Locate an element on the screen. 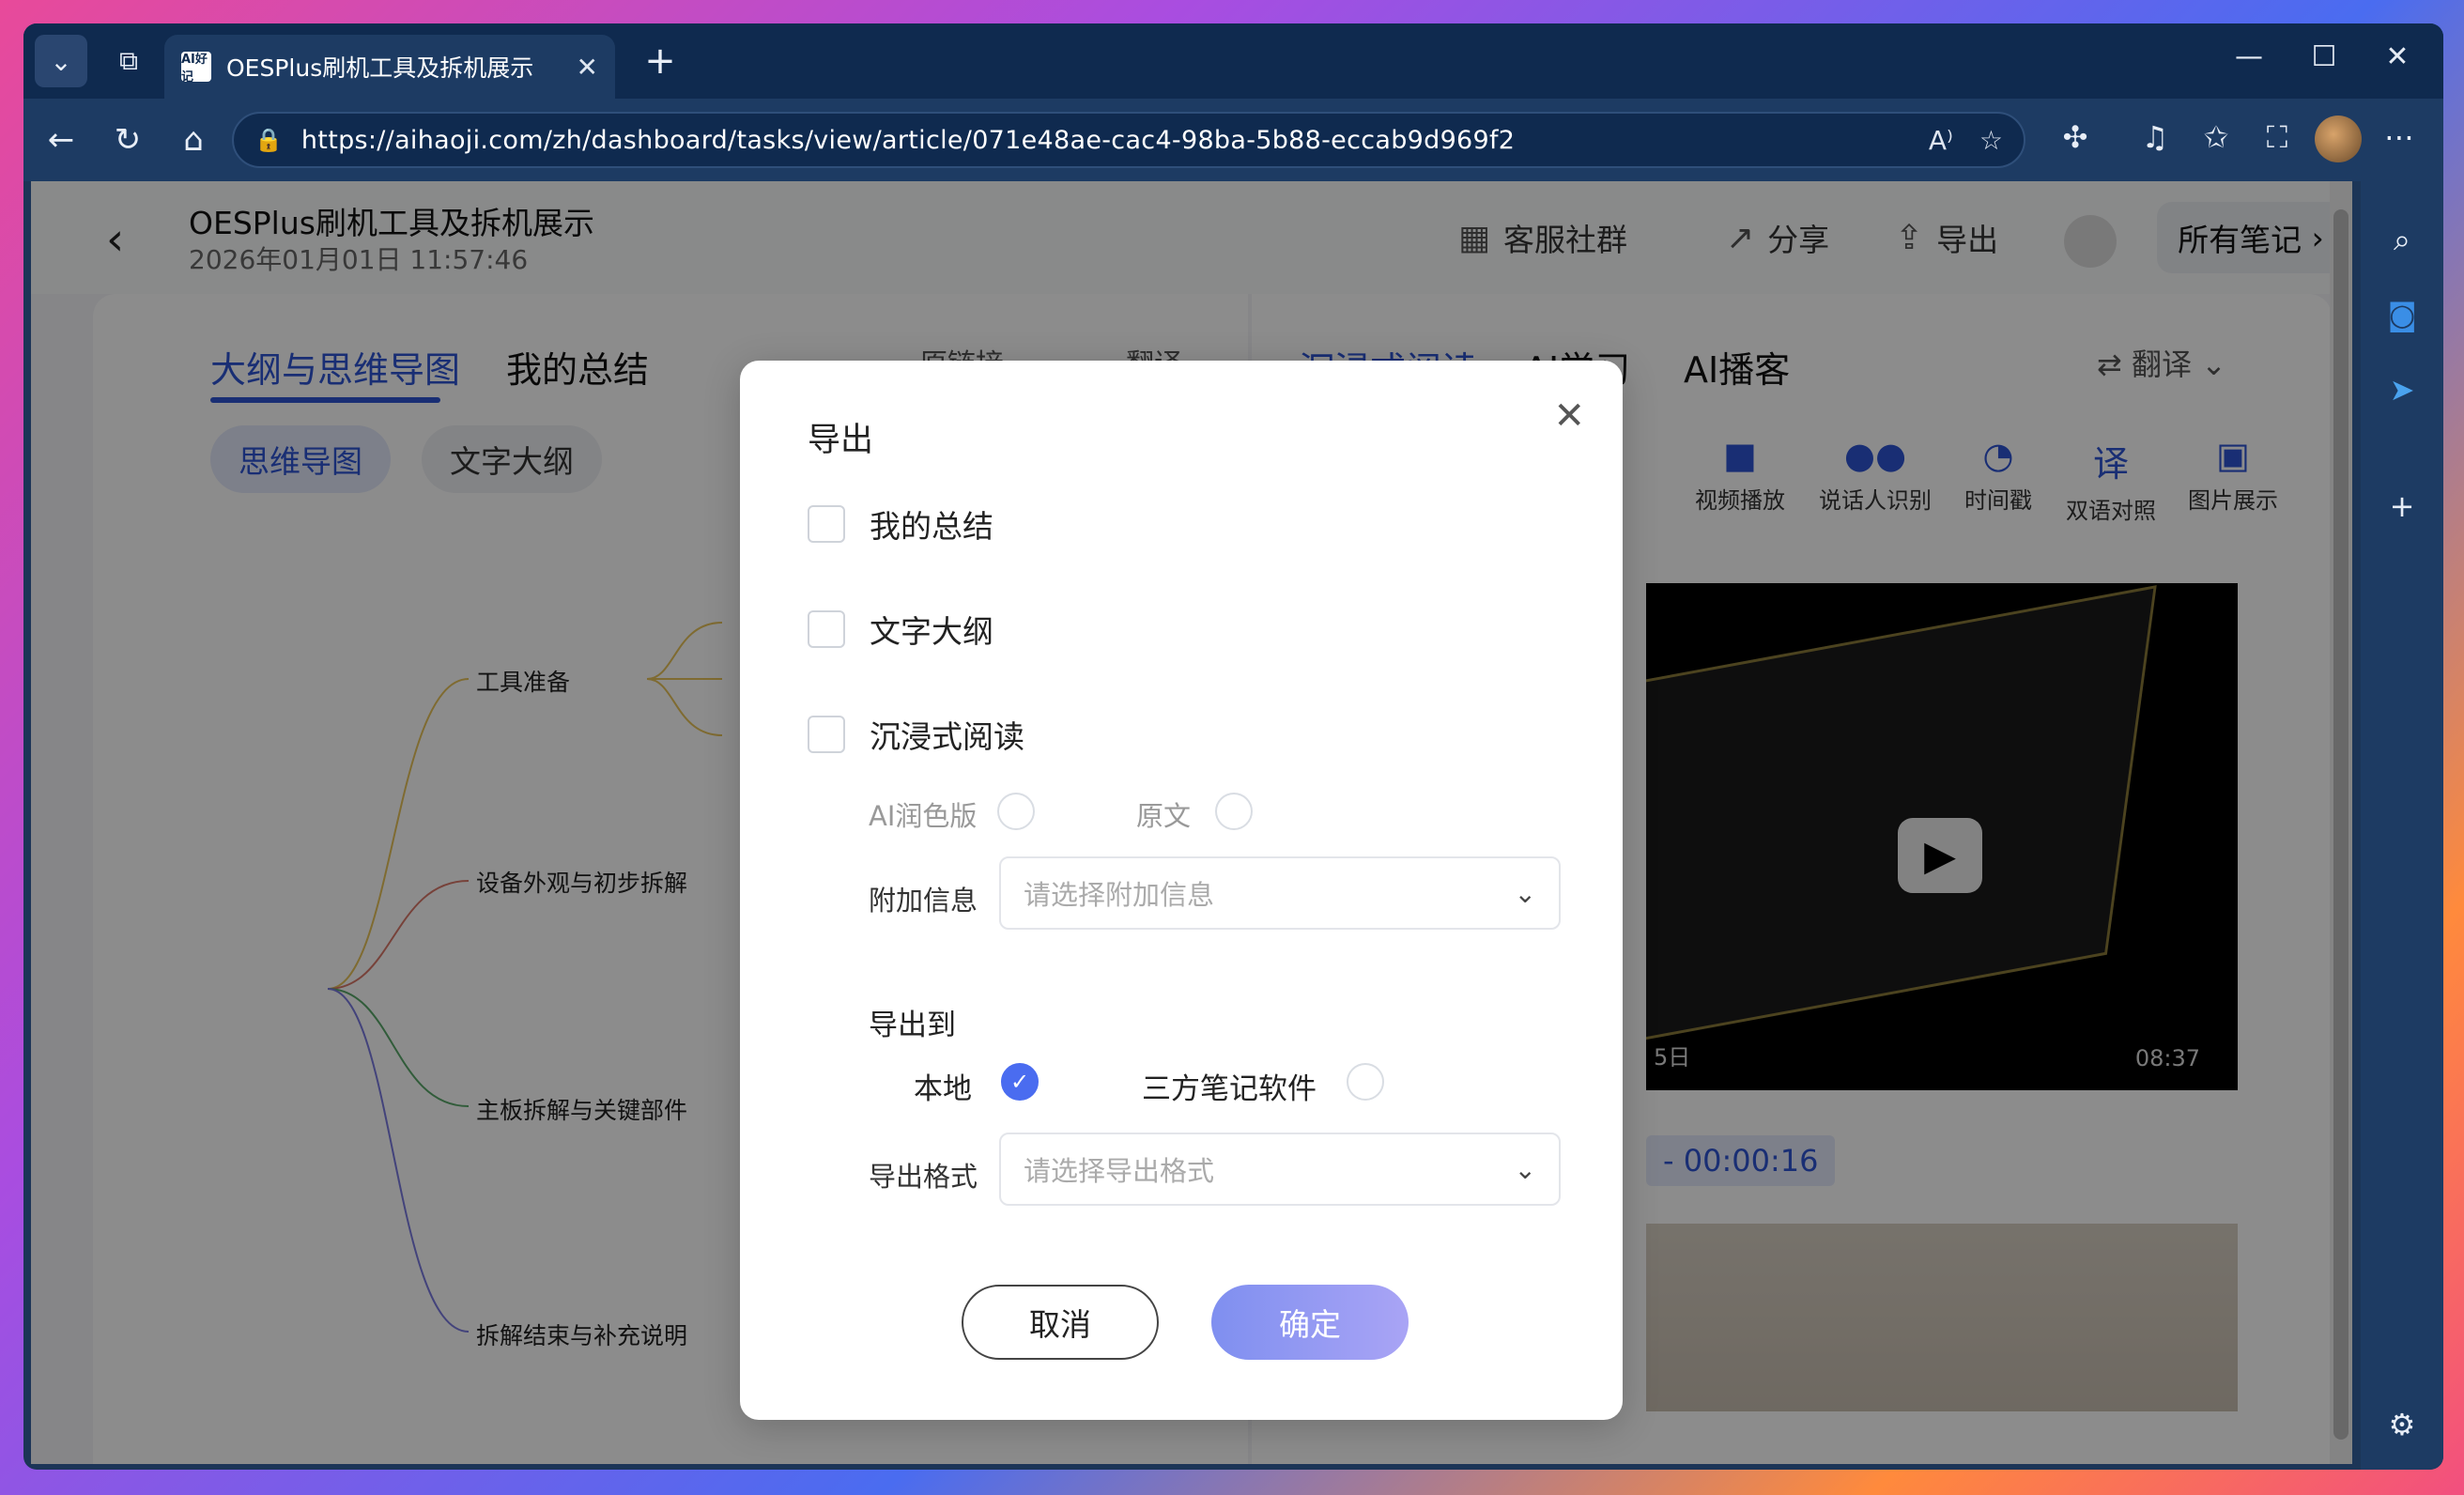  workspaces-icon: ⧉ is located at coordinates (128, 61).